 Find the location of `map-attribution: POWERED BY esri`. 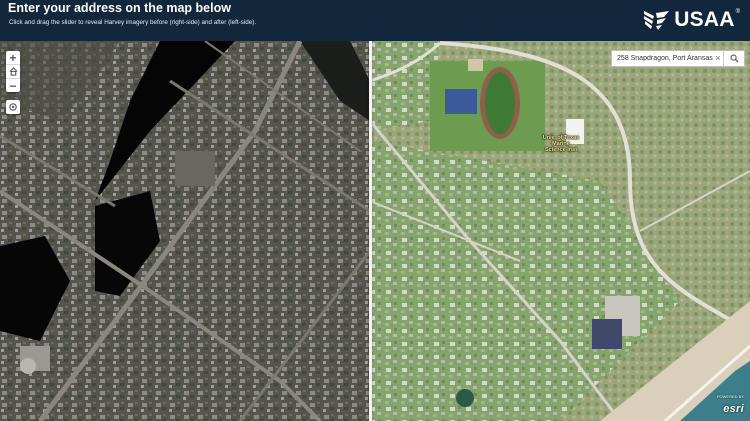

map-attribution: POWERED BY esri is located at coordinates (730, 405).